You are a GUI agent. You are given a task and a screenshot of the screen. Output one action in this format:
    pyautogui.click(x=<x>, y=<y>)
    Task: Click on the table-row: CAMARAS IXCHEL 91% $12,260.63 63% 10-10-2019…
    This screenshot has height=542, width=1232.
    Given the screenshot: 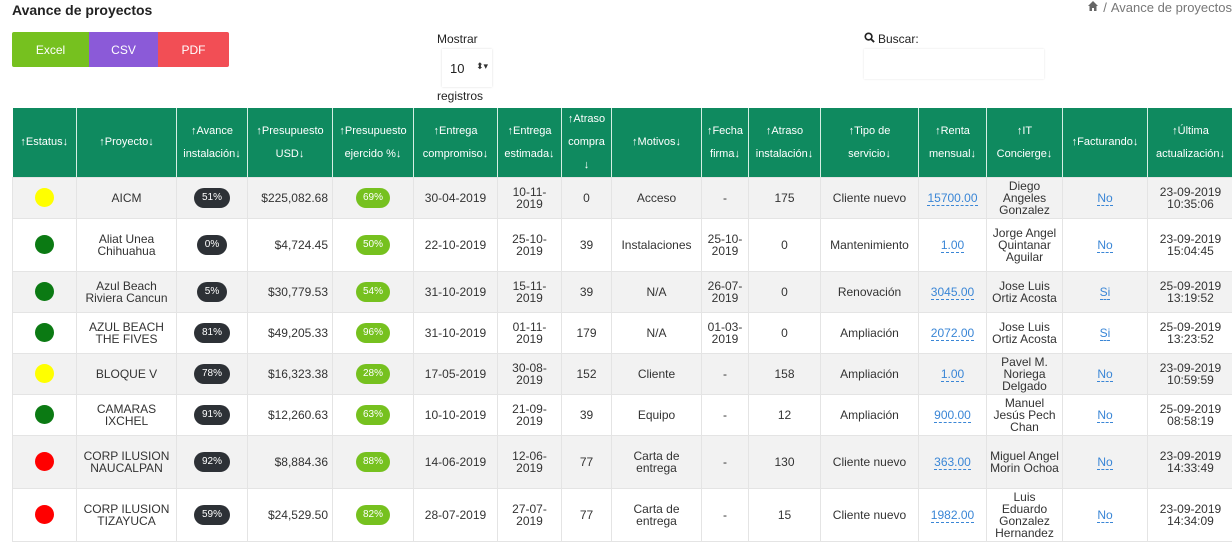 What is the action you would take?
    pyautogui.click(x=622, y=415)
    